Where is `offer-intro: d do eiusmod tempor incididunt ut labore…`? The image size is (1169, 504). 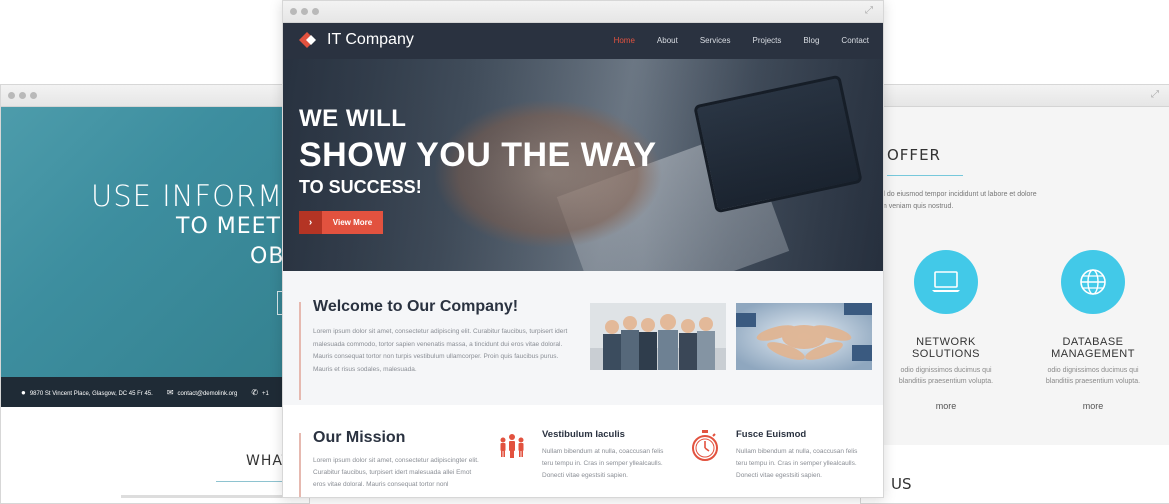 offer-intro: d do eiusmod tempor incididunt ut labore… is located at coordinates (959, 201).